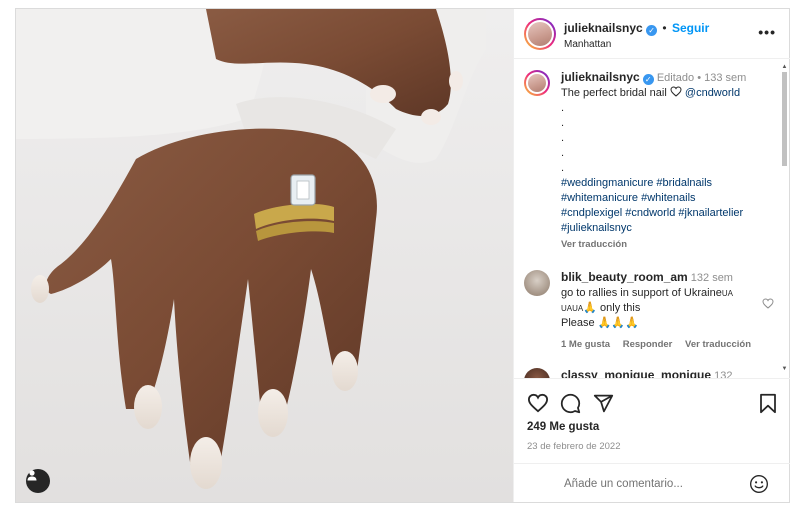  What do you see at coordinates (768, 303) in the screenshot?
I see `comment-like-heart-icon` at bounding box center [768, 303].